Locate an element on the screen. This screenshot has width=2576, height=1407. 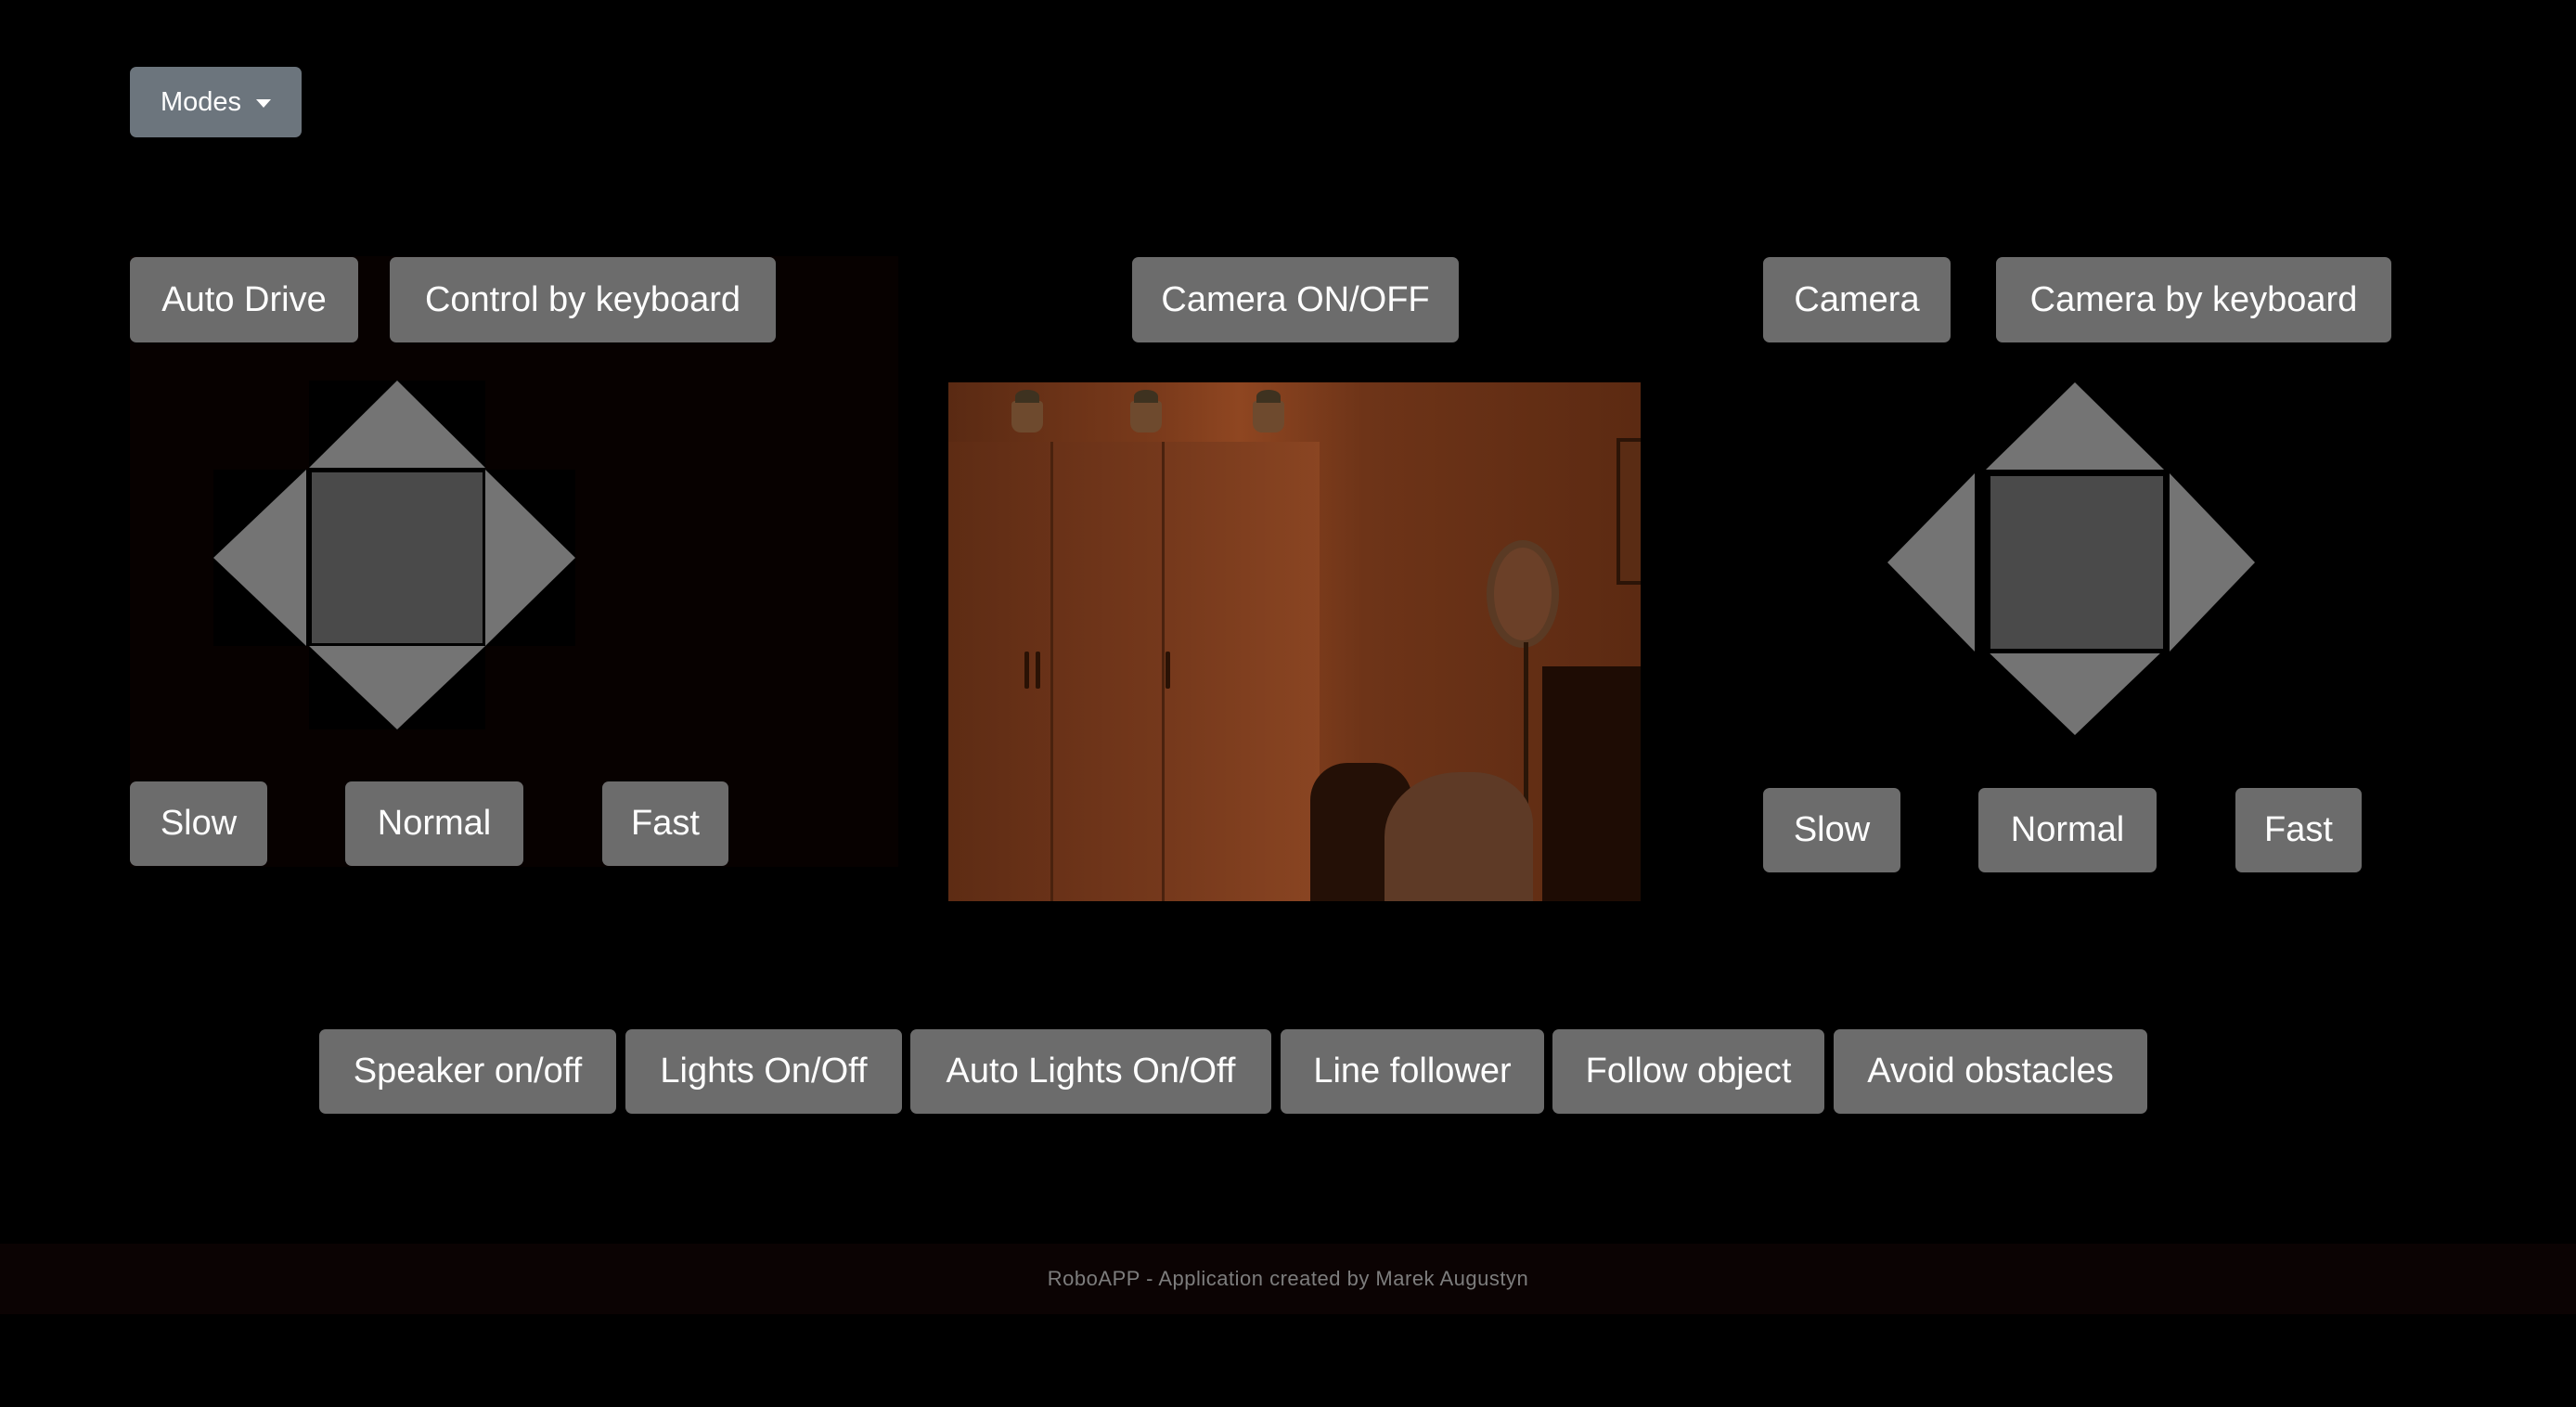
camera-normal-button: Normal is located at coordinates (2068, 830).